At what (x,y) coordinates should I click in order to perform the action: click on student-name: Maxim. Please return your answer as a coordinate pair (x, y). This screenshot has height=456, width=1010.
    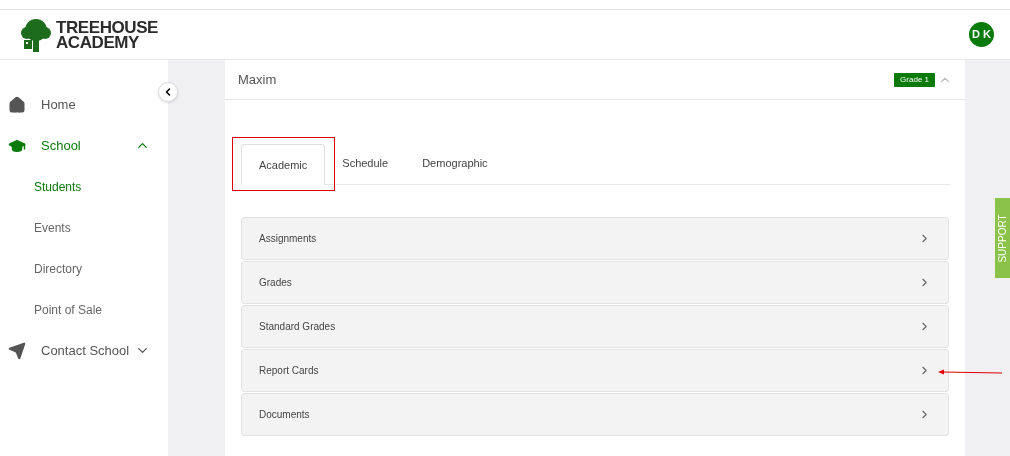
    Looking at the image, I should click on (257, 79).